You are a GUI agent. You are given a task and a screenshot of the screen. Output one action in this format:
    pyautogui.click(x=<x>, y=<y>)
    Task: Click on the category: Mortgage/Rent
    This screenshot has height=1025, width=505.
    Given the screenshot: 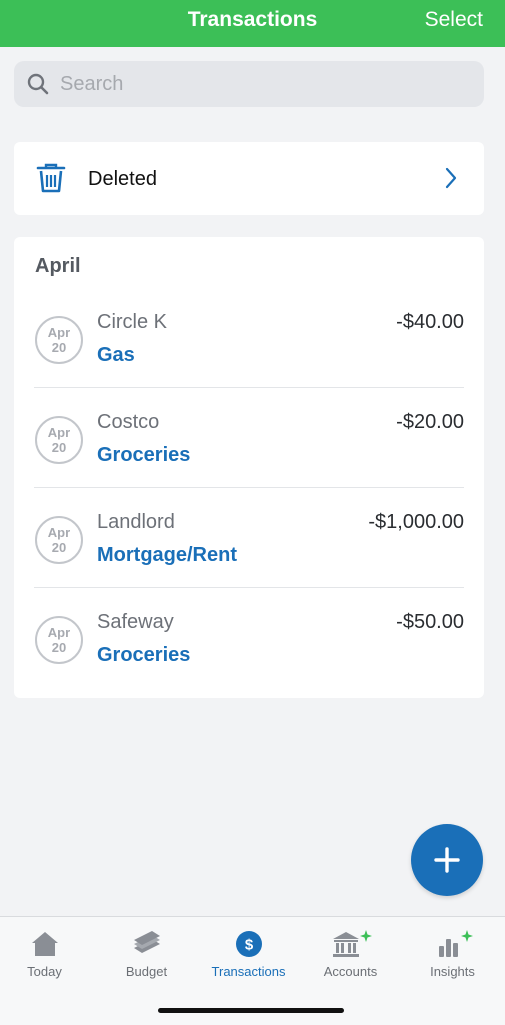 What is the action you would take?
    pyautogui.click(x=167, y=555)
    